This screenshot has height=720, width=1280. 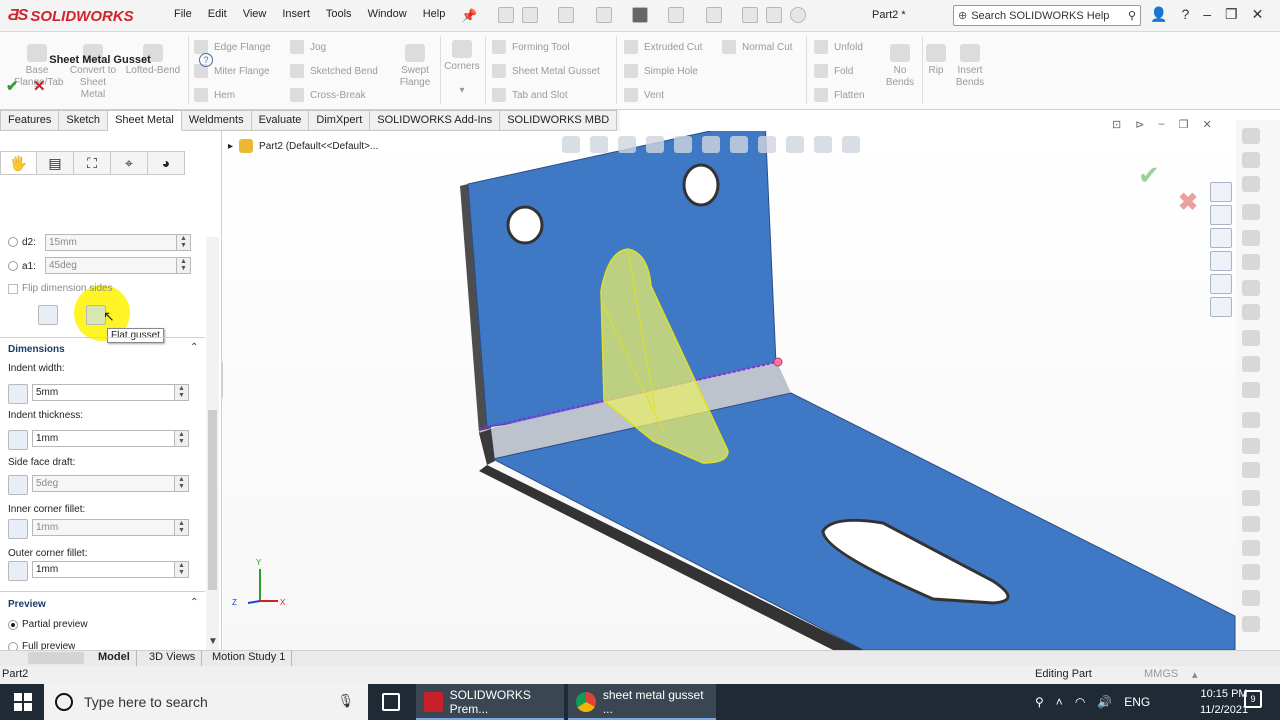 What do you see at coordinates (334, 71) in the screenshot?
I see `sketched-bend-button: Sketched Bend` at bounding box center [334, 71].